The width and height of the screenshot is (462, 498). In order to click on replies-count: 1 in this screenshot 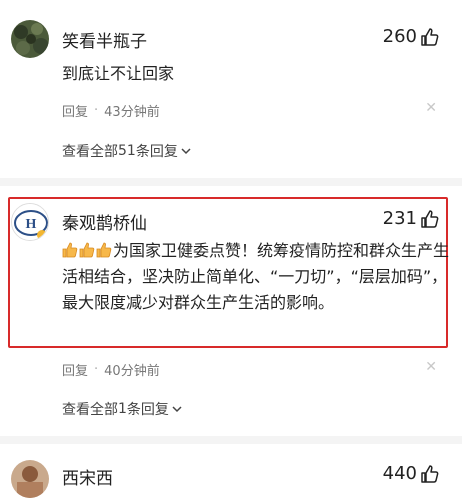, I will do `click(122, 409)`.